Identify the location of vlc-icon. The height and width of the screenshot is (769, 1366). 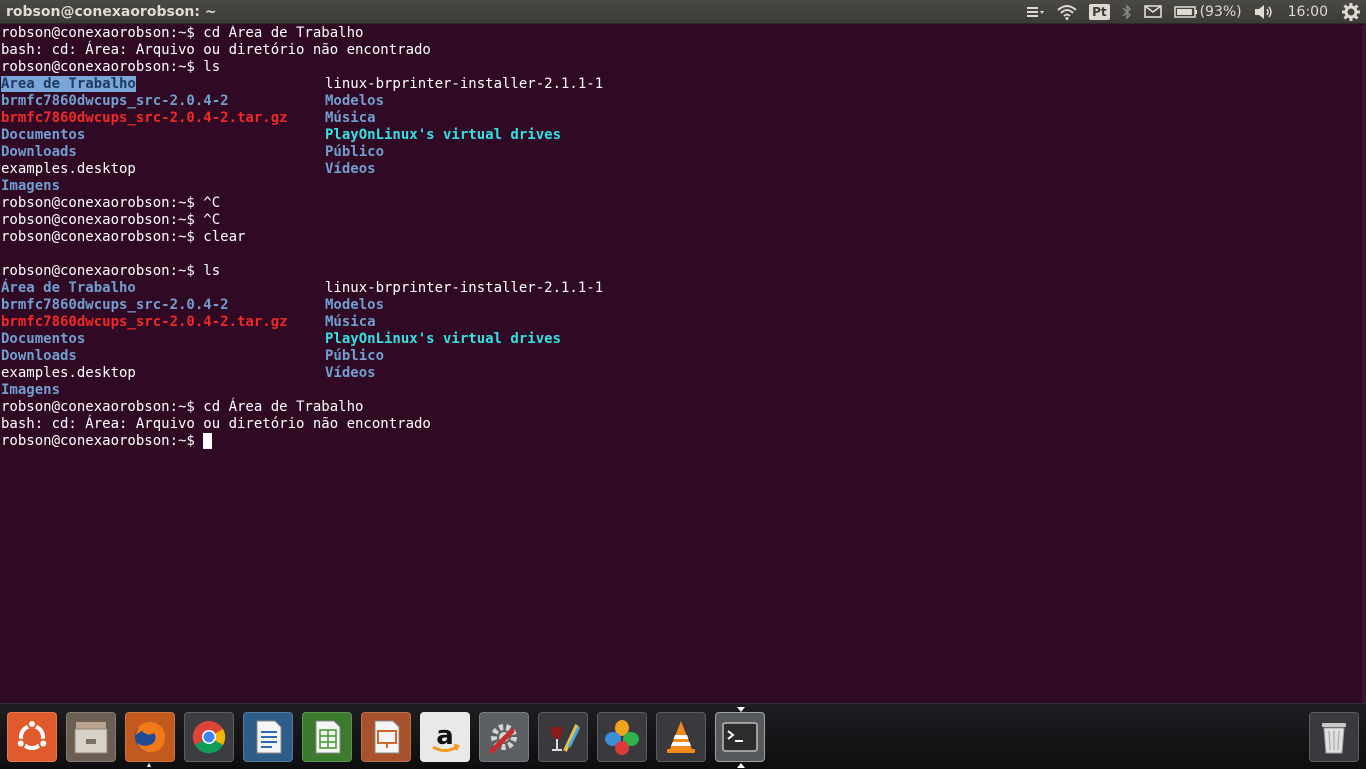
(681, 737).